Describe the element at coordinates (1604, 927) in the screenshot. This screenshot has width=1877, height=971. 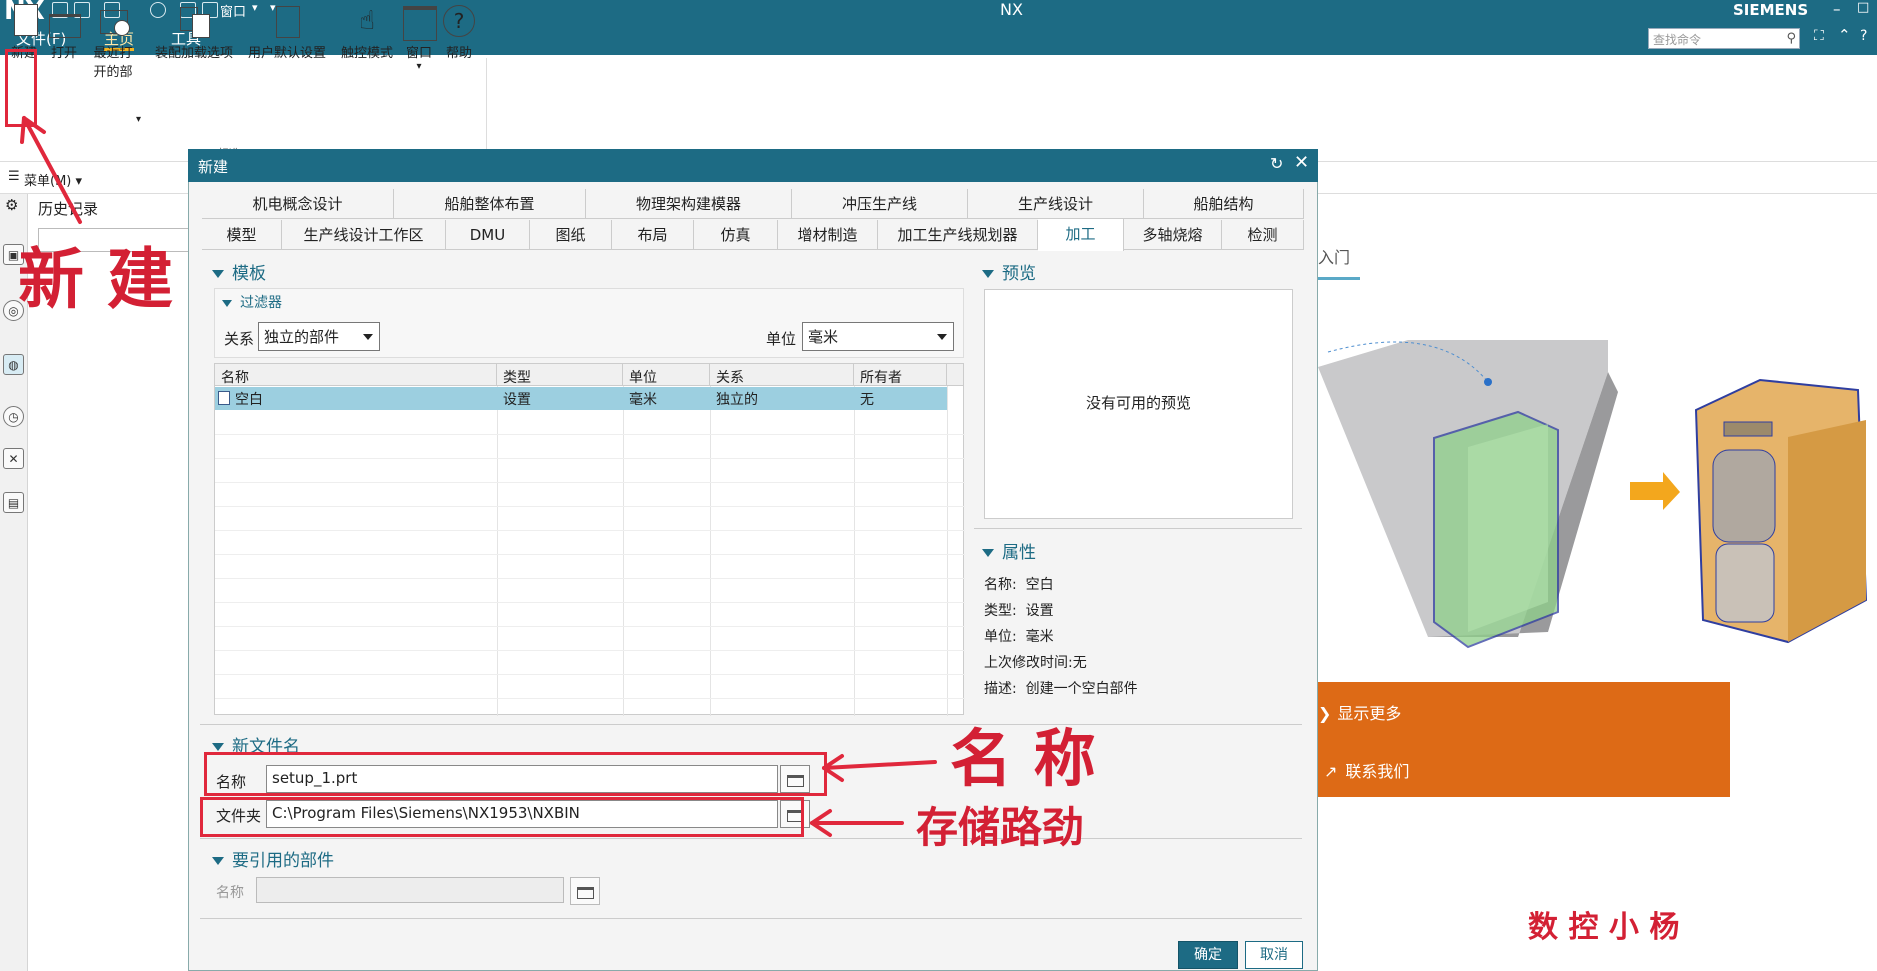
I see `signature: 数 控 小 杨` at that location.